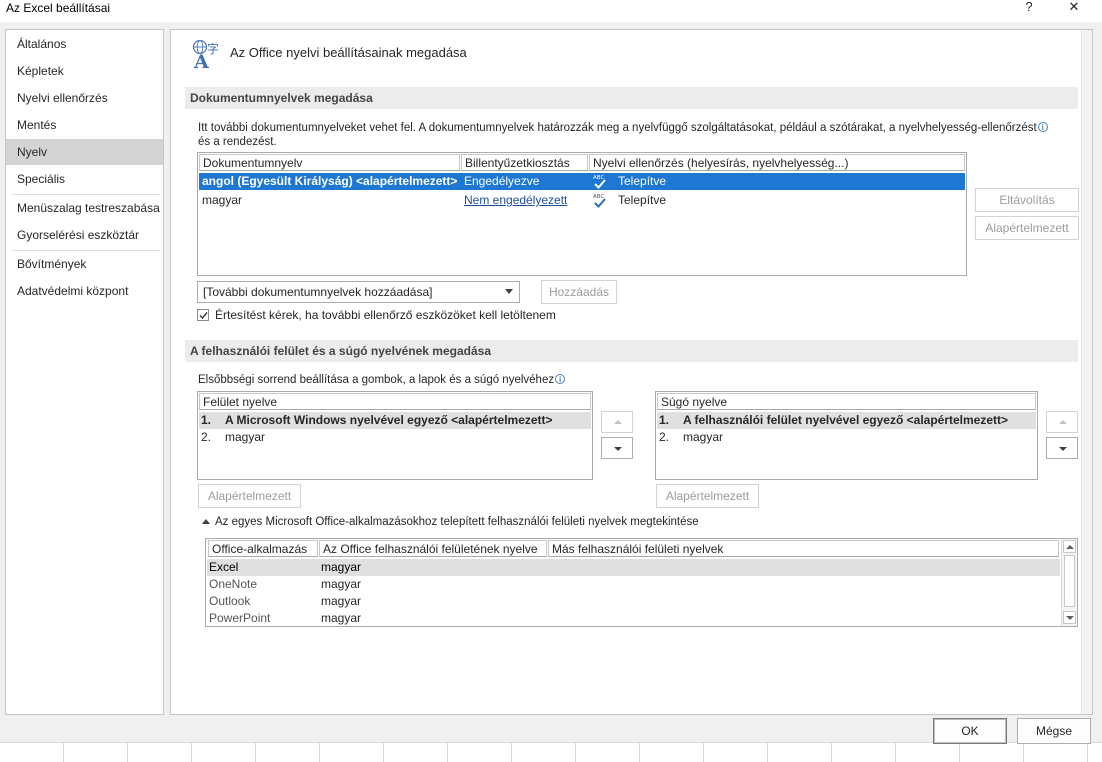 This screenshot has height=762, width=1102. I want to click on scroll-thumb, so click(1069, 581).